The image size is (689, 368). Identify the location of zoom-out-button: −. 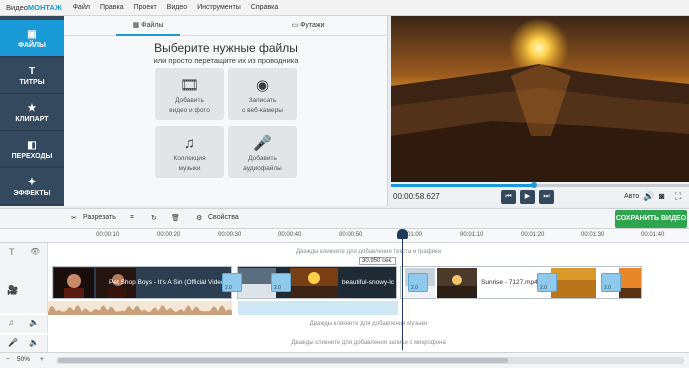
(8, 359).